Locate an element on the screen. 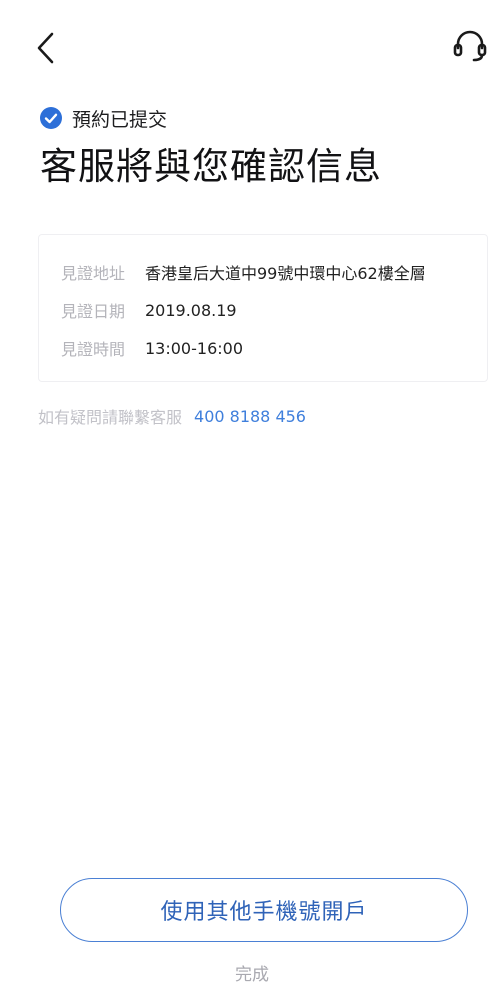 This screenshot has height=1004, width=504. back-button is located at coordinates (48, 48).